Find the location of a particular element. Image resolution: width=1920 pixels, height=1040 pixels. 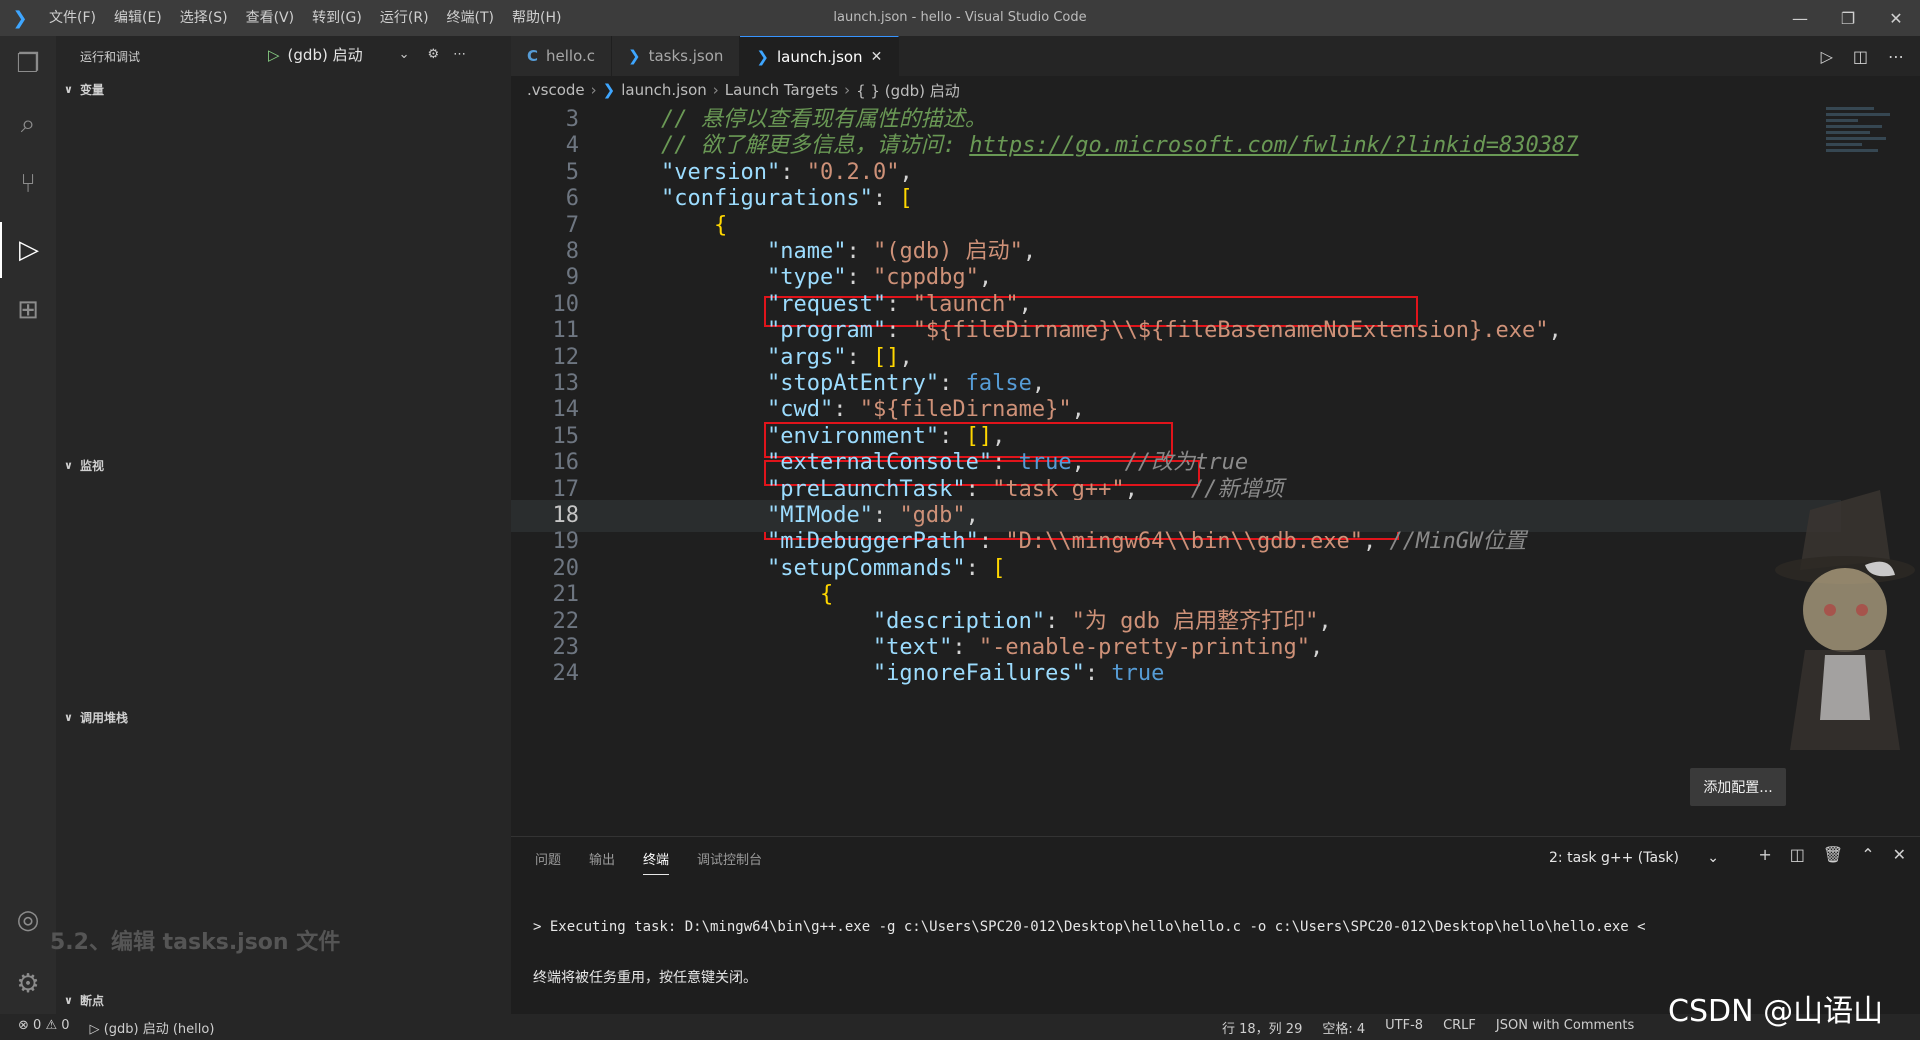

code-token: { is located at coordinates (720, 225).